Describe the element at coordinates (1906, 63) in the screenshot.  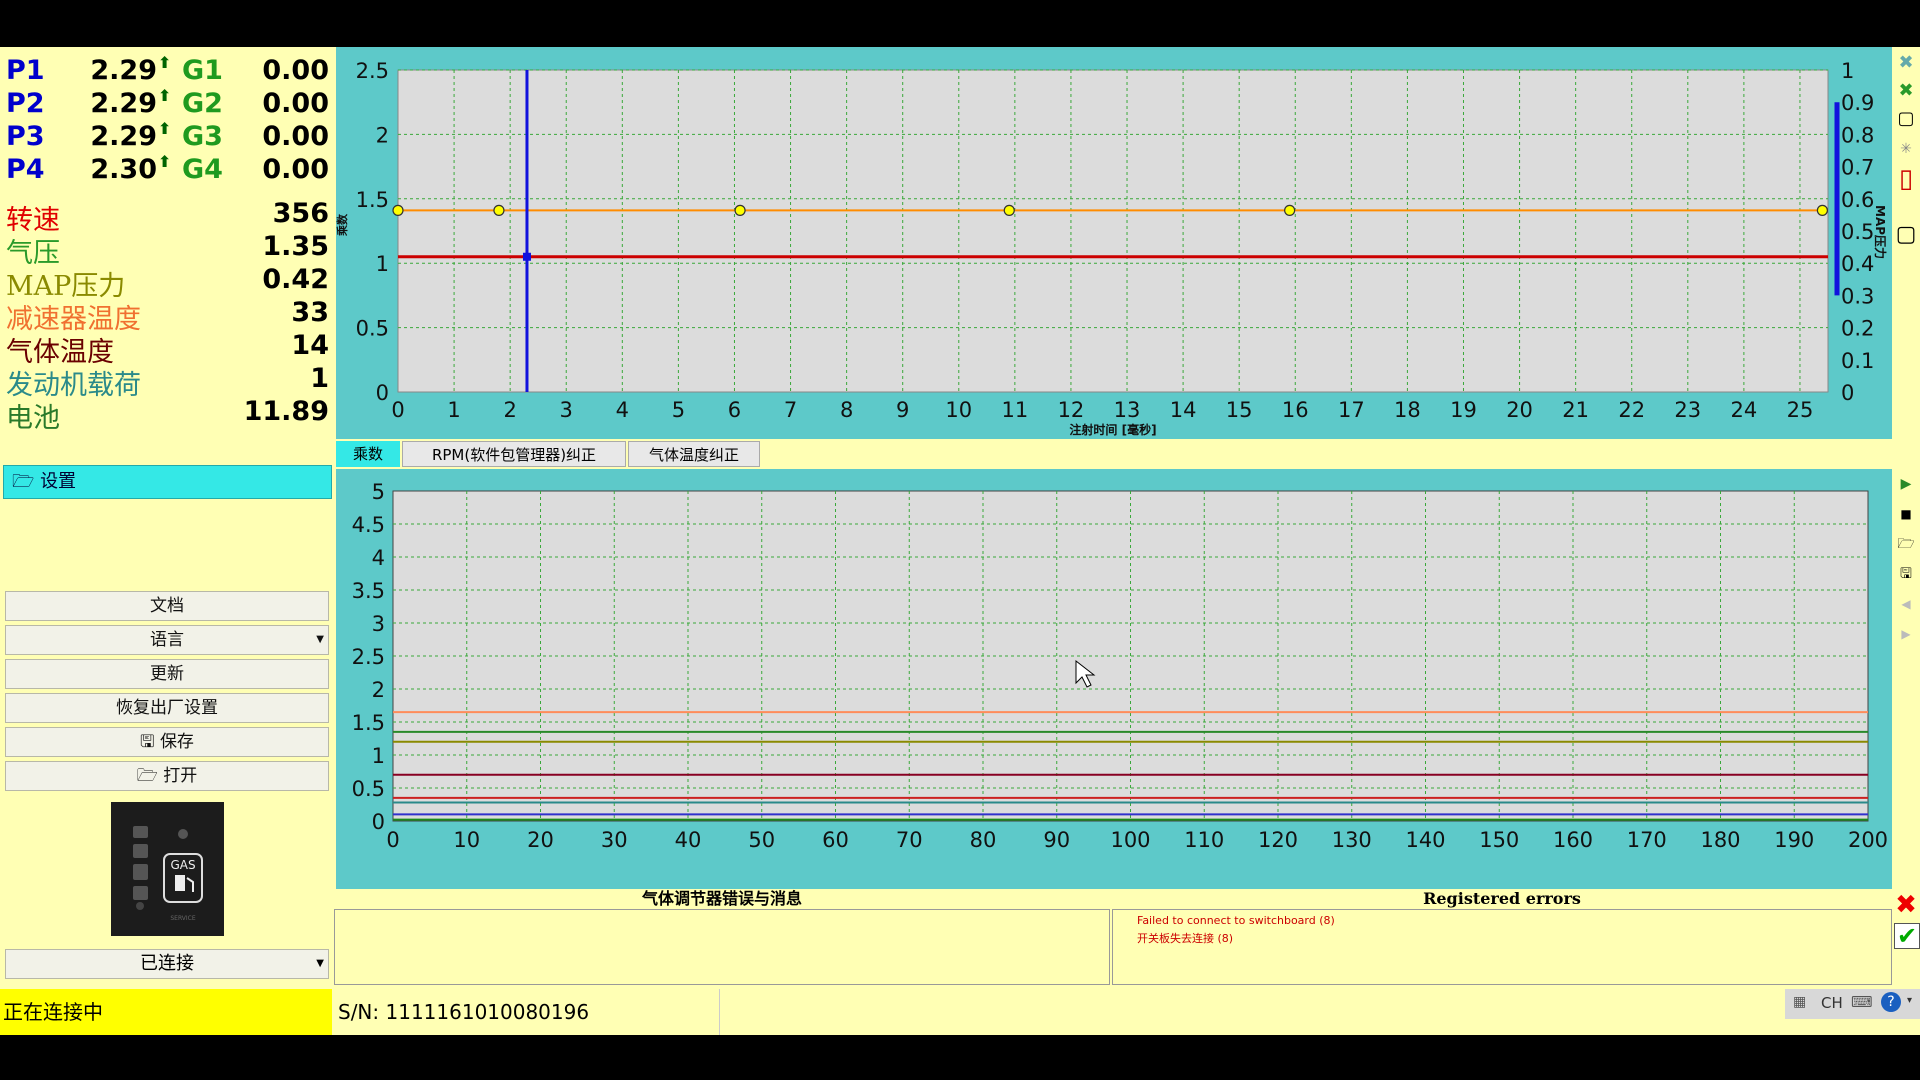
I see `clear-icon: ✖` at that location.